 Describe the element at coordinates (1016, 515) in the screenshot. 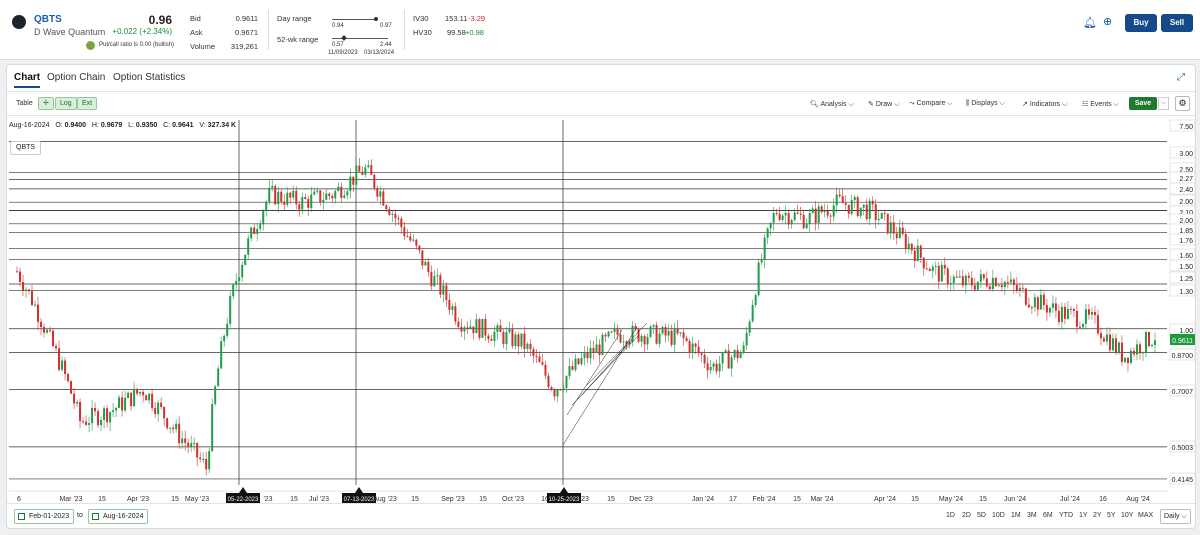

I see `timeframe-1m: 1M` at that location.